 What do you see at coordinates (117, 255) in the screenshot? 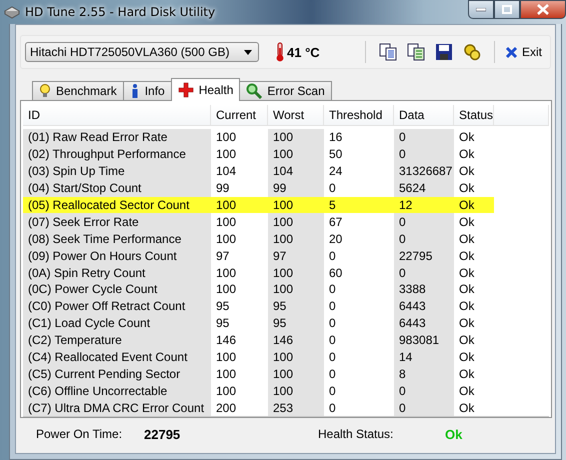
I see `table-cell: (09) Power On Hours Count` at bounding box center [117, 255].